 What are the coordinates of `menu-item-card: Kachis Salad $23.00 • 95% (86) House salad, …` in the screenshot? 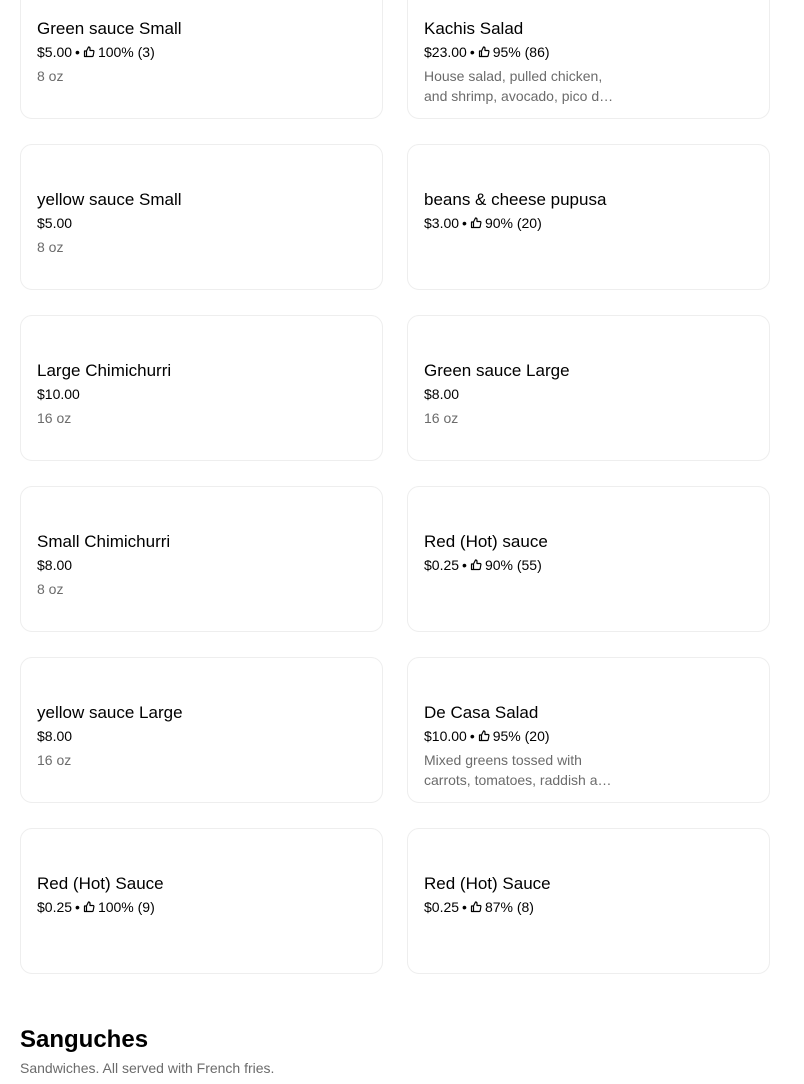 It's located at (588, 59).